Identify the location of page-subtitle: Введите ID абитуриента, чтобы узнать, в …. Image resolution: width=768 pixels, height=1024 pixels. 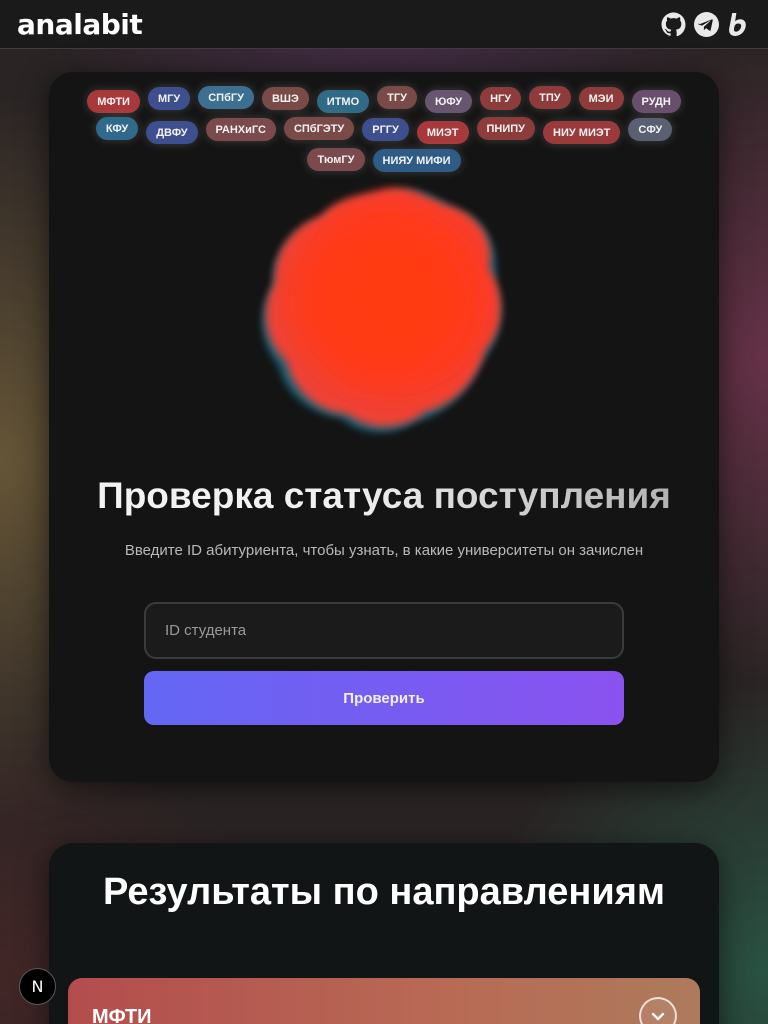
(384, 550).